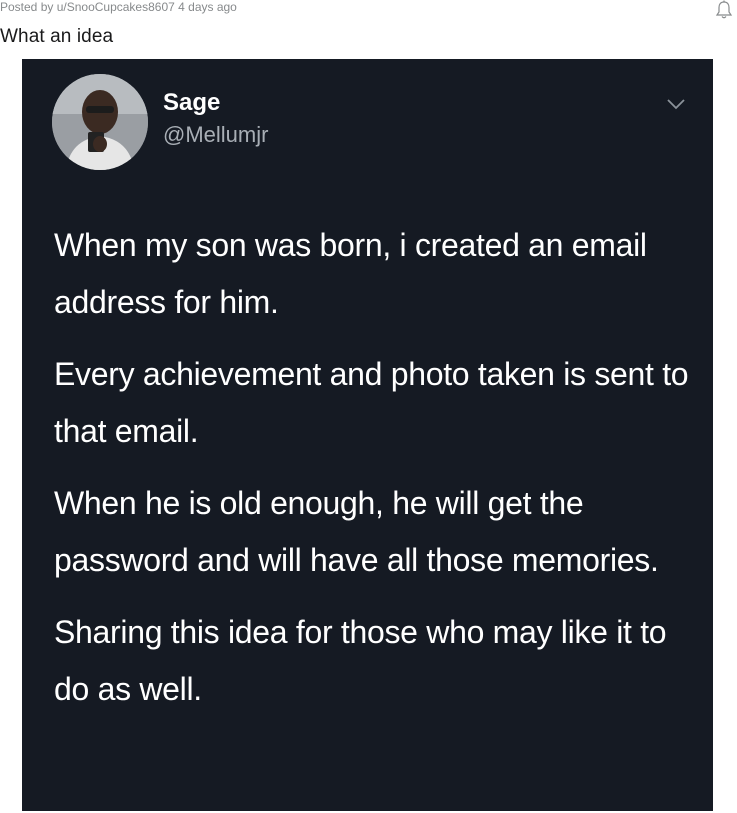  What do you see at coordinates (28, 7) in the screenshot?
I see `posted-by-prefix: Posted by` at bounding box center [28, 7].